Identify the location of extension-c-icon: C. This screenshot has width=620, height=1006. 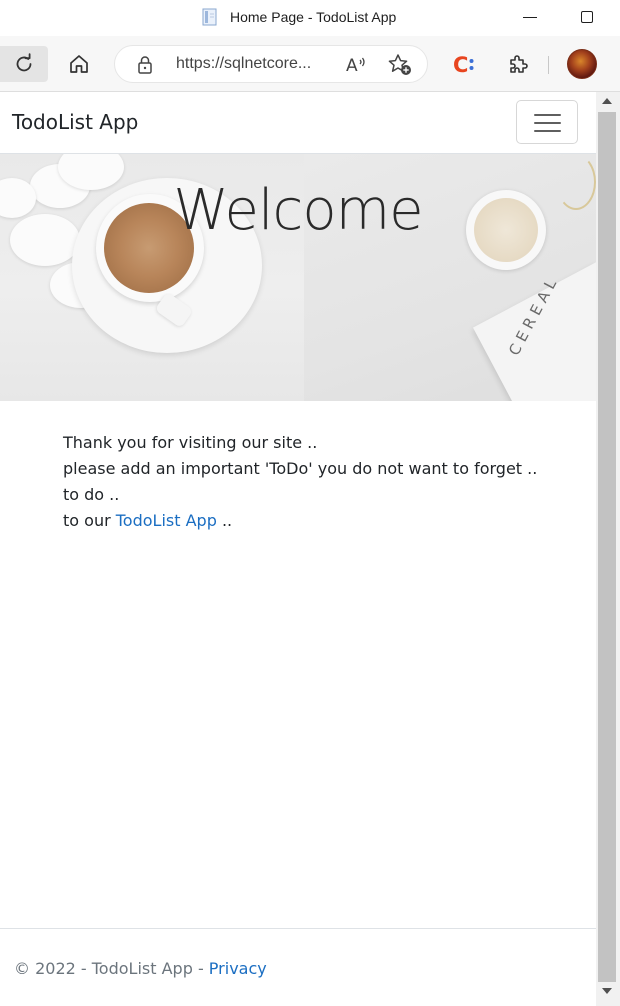
(463, 64).